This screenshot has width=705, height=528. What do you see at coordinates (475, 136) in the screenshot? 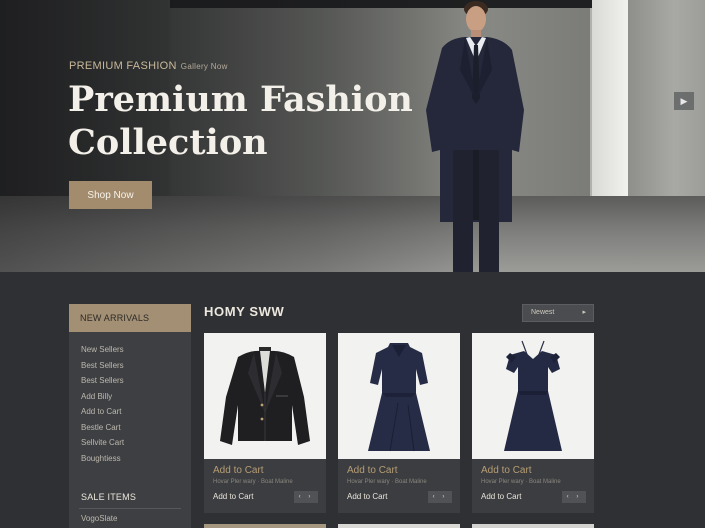
I see `hero-model-image` at bounding box center [475, 136].